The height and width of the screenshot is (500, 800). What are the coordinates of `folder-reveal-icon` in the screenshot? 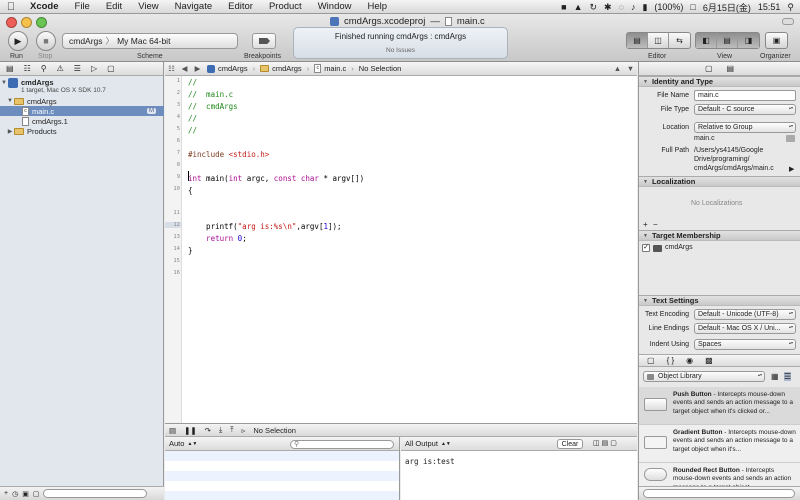 It's located at (790, 138).